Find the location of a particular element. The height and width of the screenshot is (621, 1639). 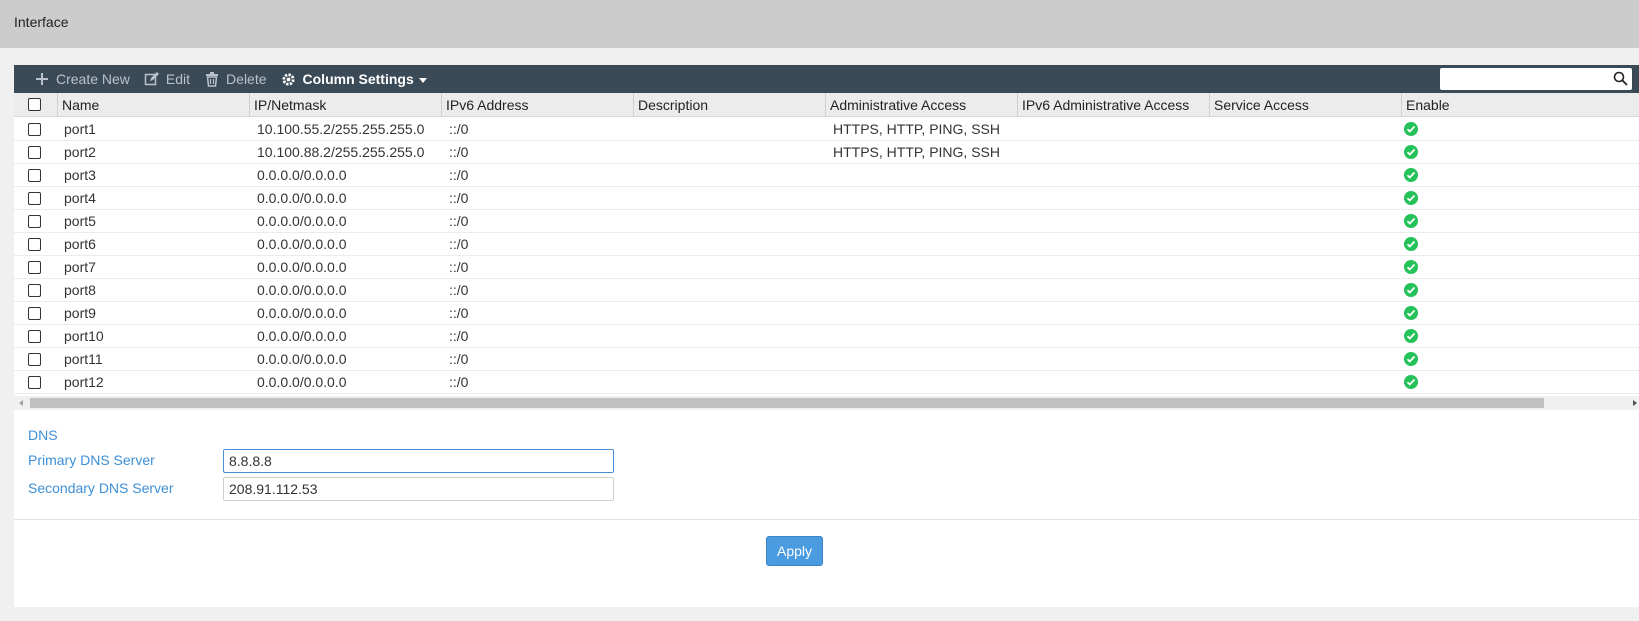

title-bar: Interface is located at coordinates (819, 24).